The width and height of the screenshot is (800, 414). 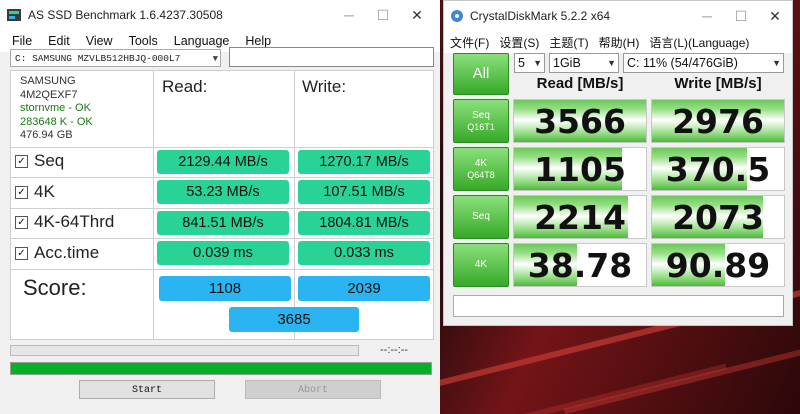 What do you see at coordinates (64, 222) in the screenshot?
I see `row-4k64-label: ✓ 4K-64Thrd` at bounding box center [64, 222].